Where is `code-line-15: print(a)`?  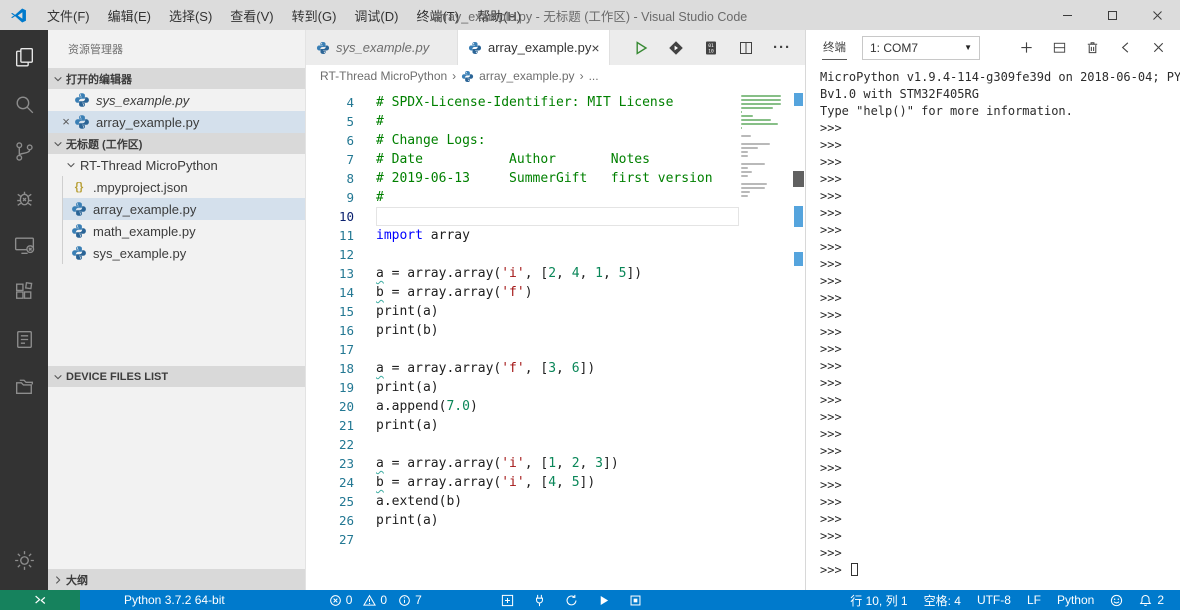 code-line-15: print(a) is located at coordinates (557, 311).